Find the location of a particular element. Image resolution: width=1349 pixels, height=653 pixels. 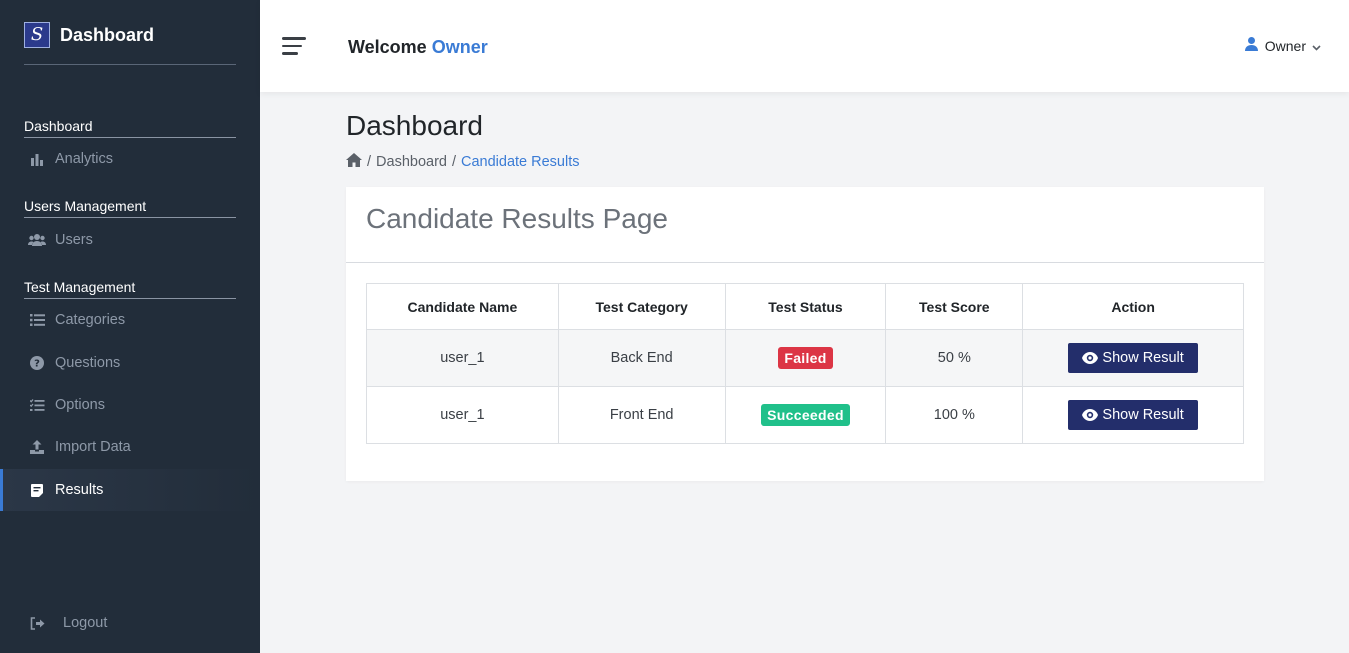

breadcrumb-dashboard: Dashboard is located at coordinates (411, 162).